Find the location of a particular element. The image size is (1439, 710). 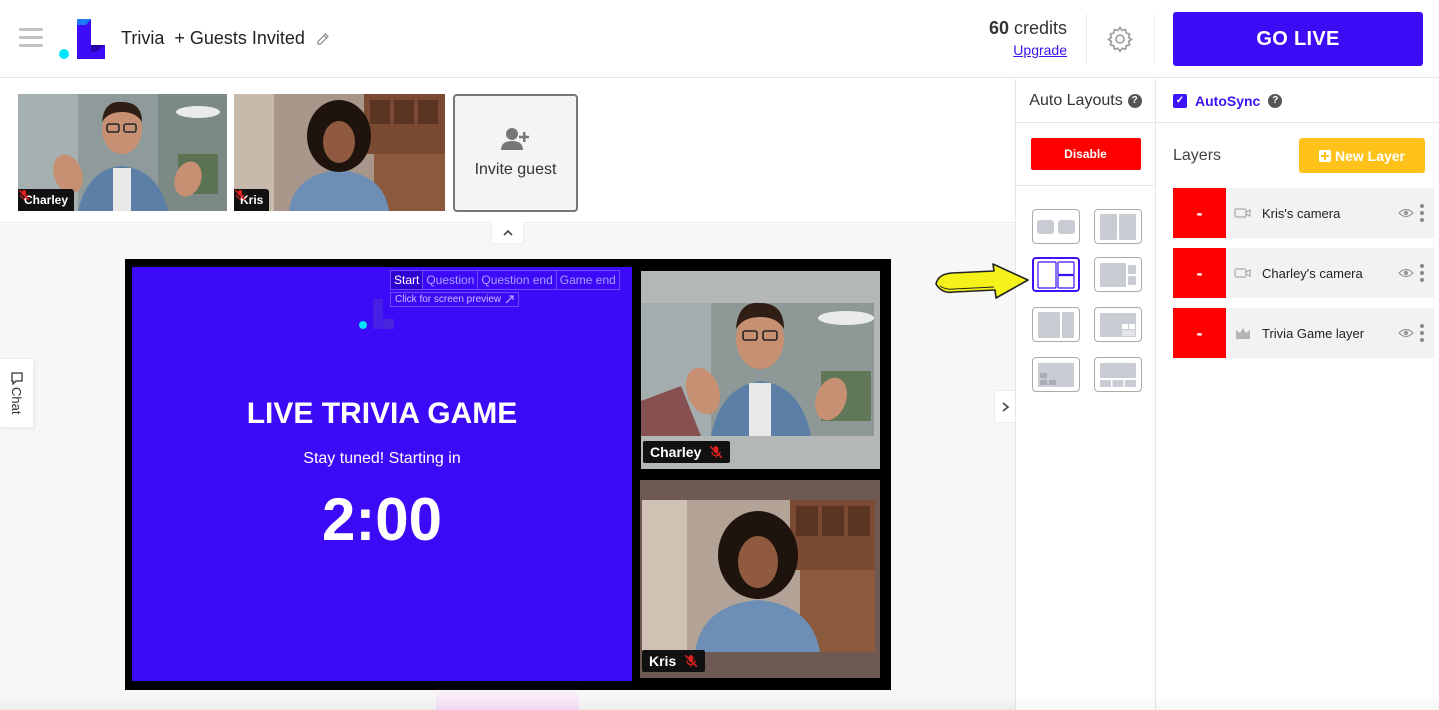

layers-title: Layers is located at coordinates (1197, 155).